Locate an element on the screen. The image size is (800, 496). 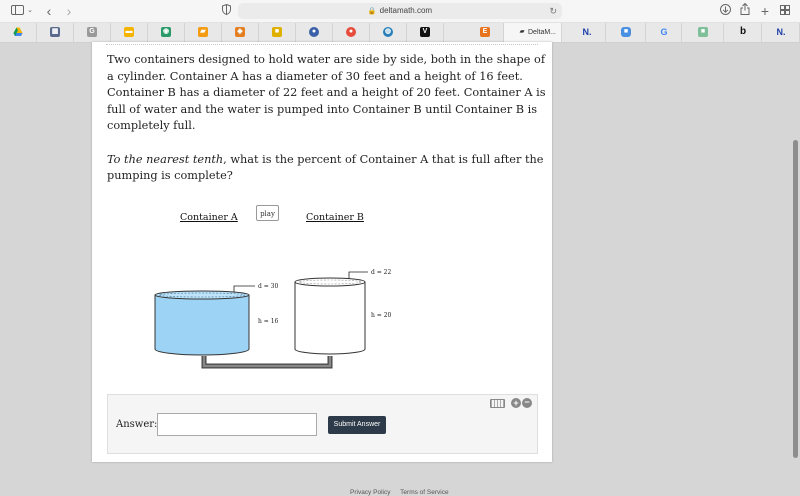
tab-20: N. is located at coordinates (781, 32).